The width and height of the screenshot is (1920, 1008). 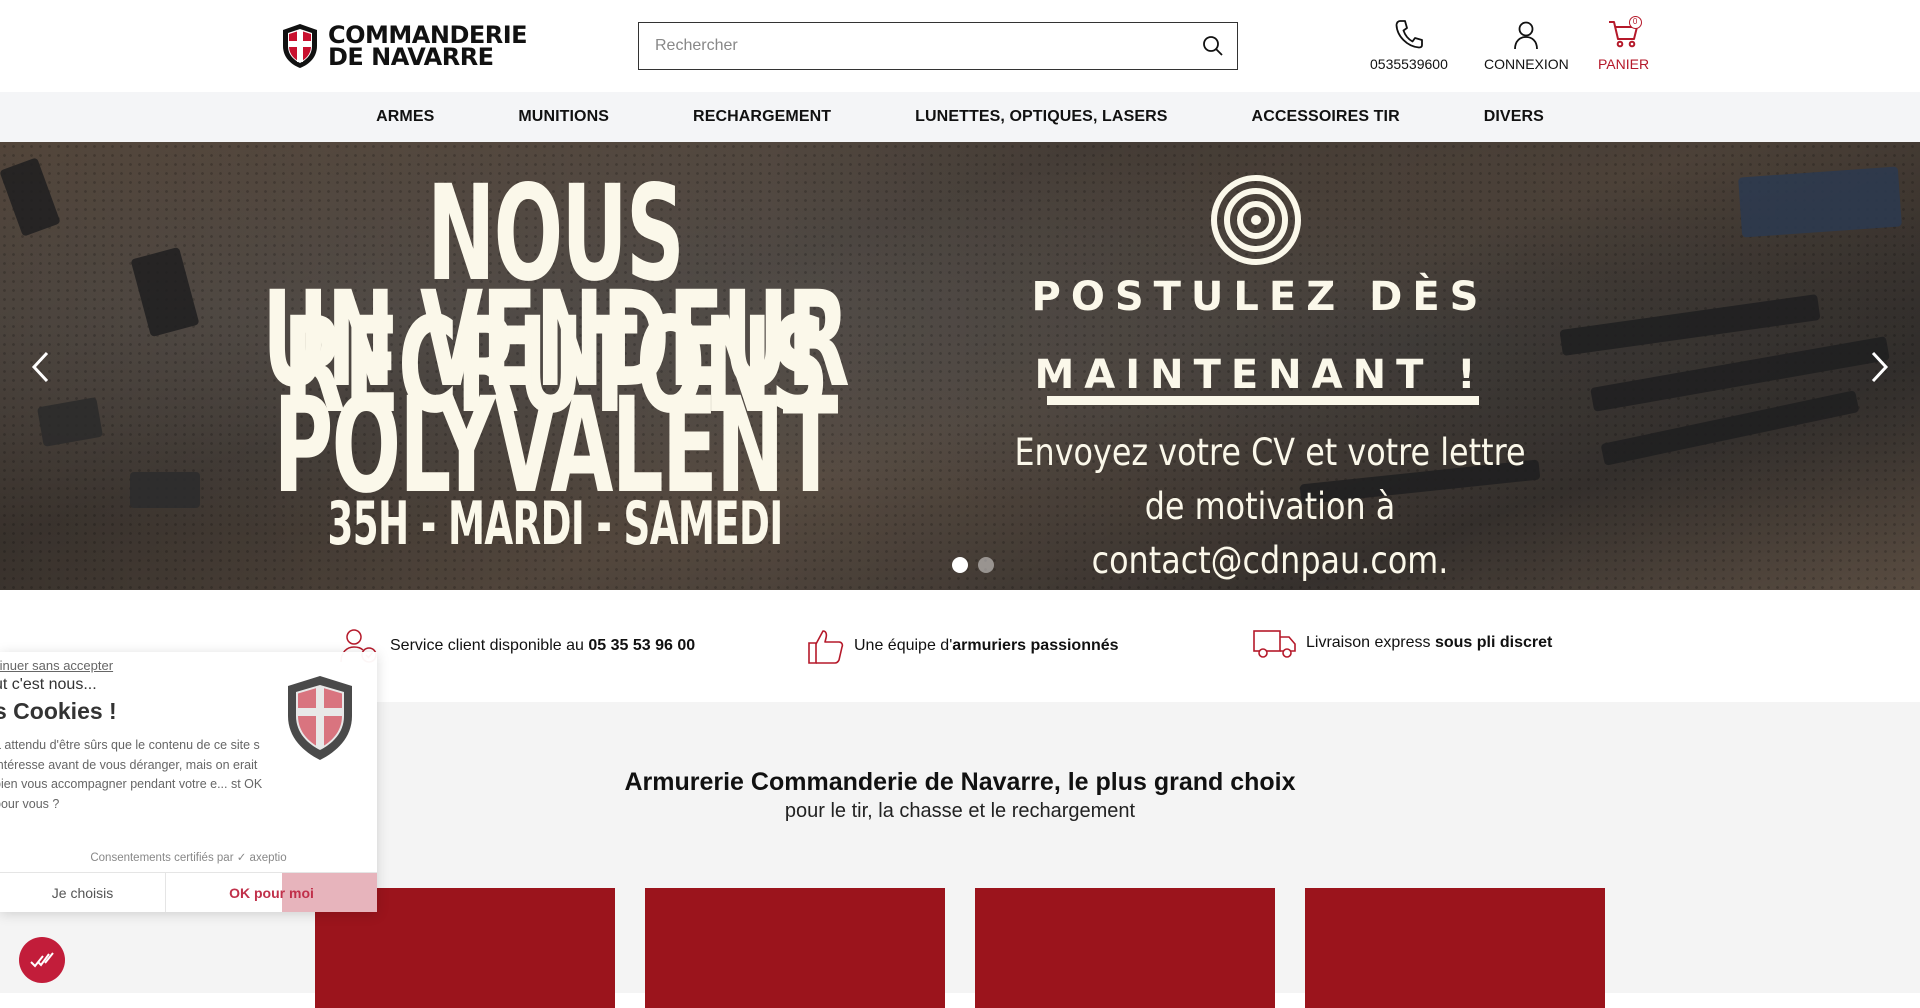 I want to click on reassurance-delivery-text: Livraison express sous pli discret, so click(x=1429, y=642).